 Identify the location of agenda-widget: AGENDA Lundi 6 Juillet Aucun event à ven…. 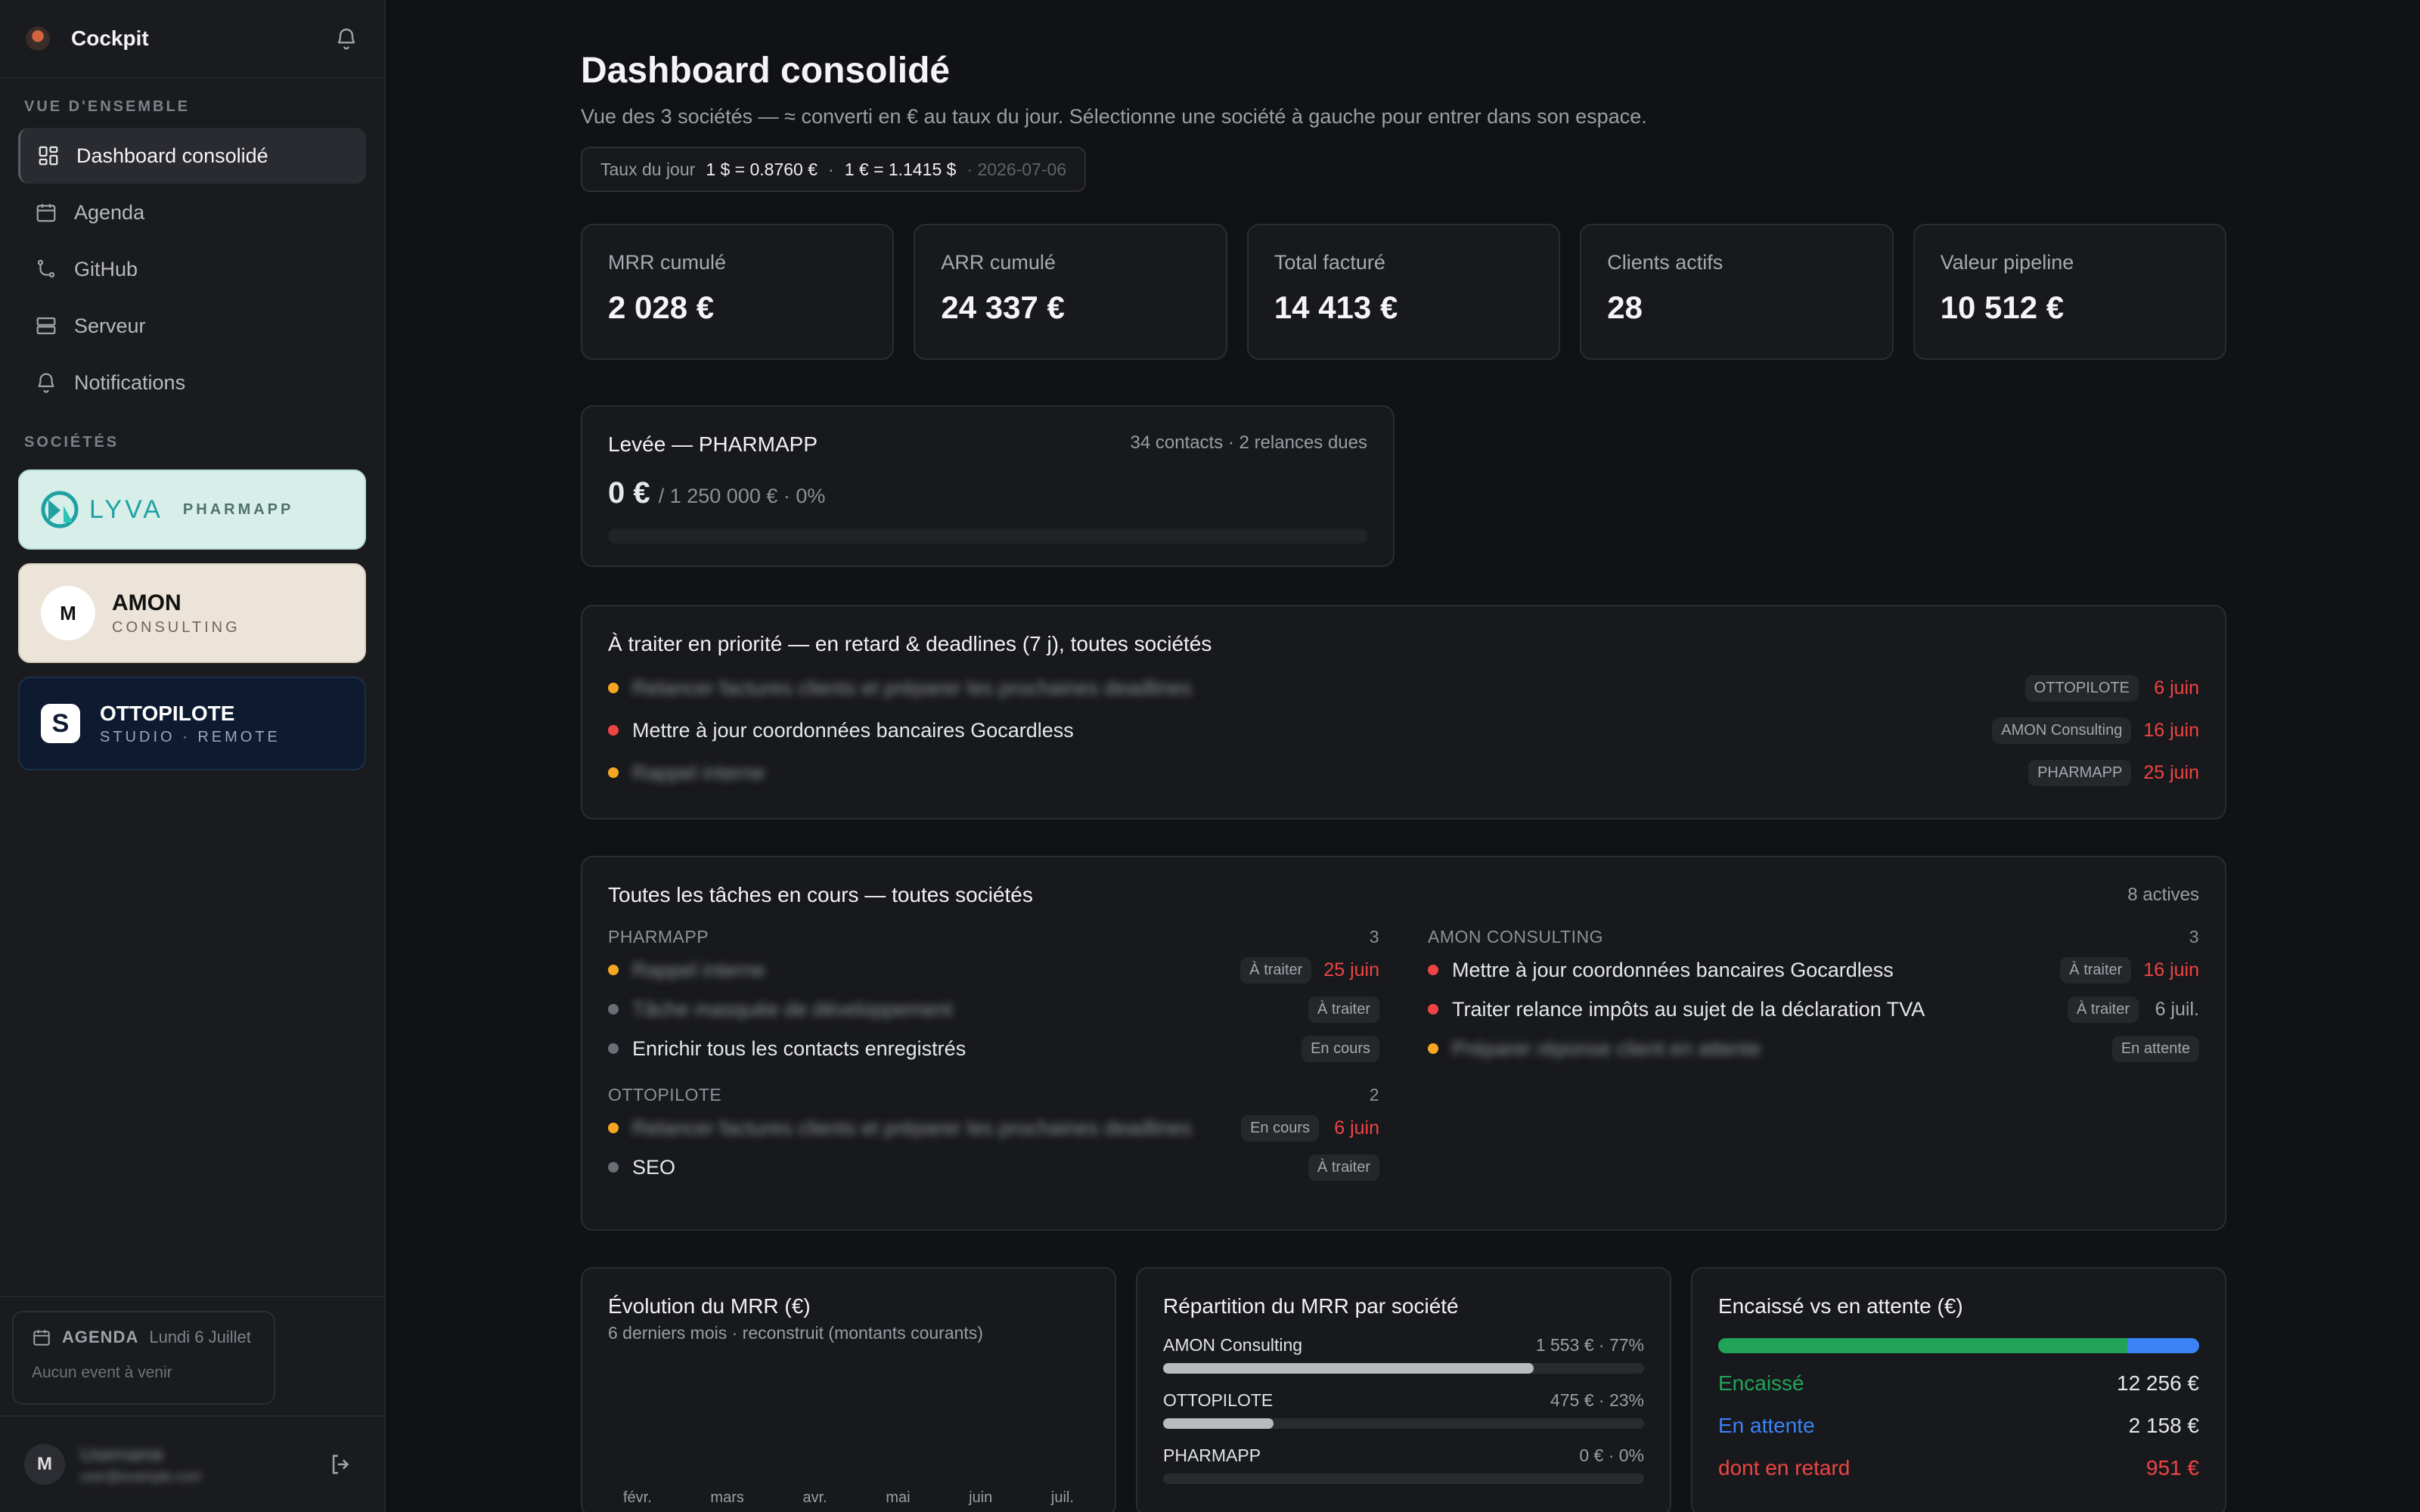
(143, 1358).